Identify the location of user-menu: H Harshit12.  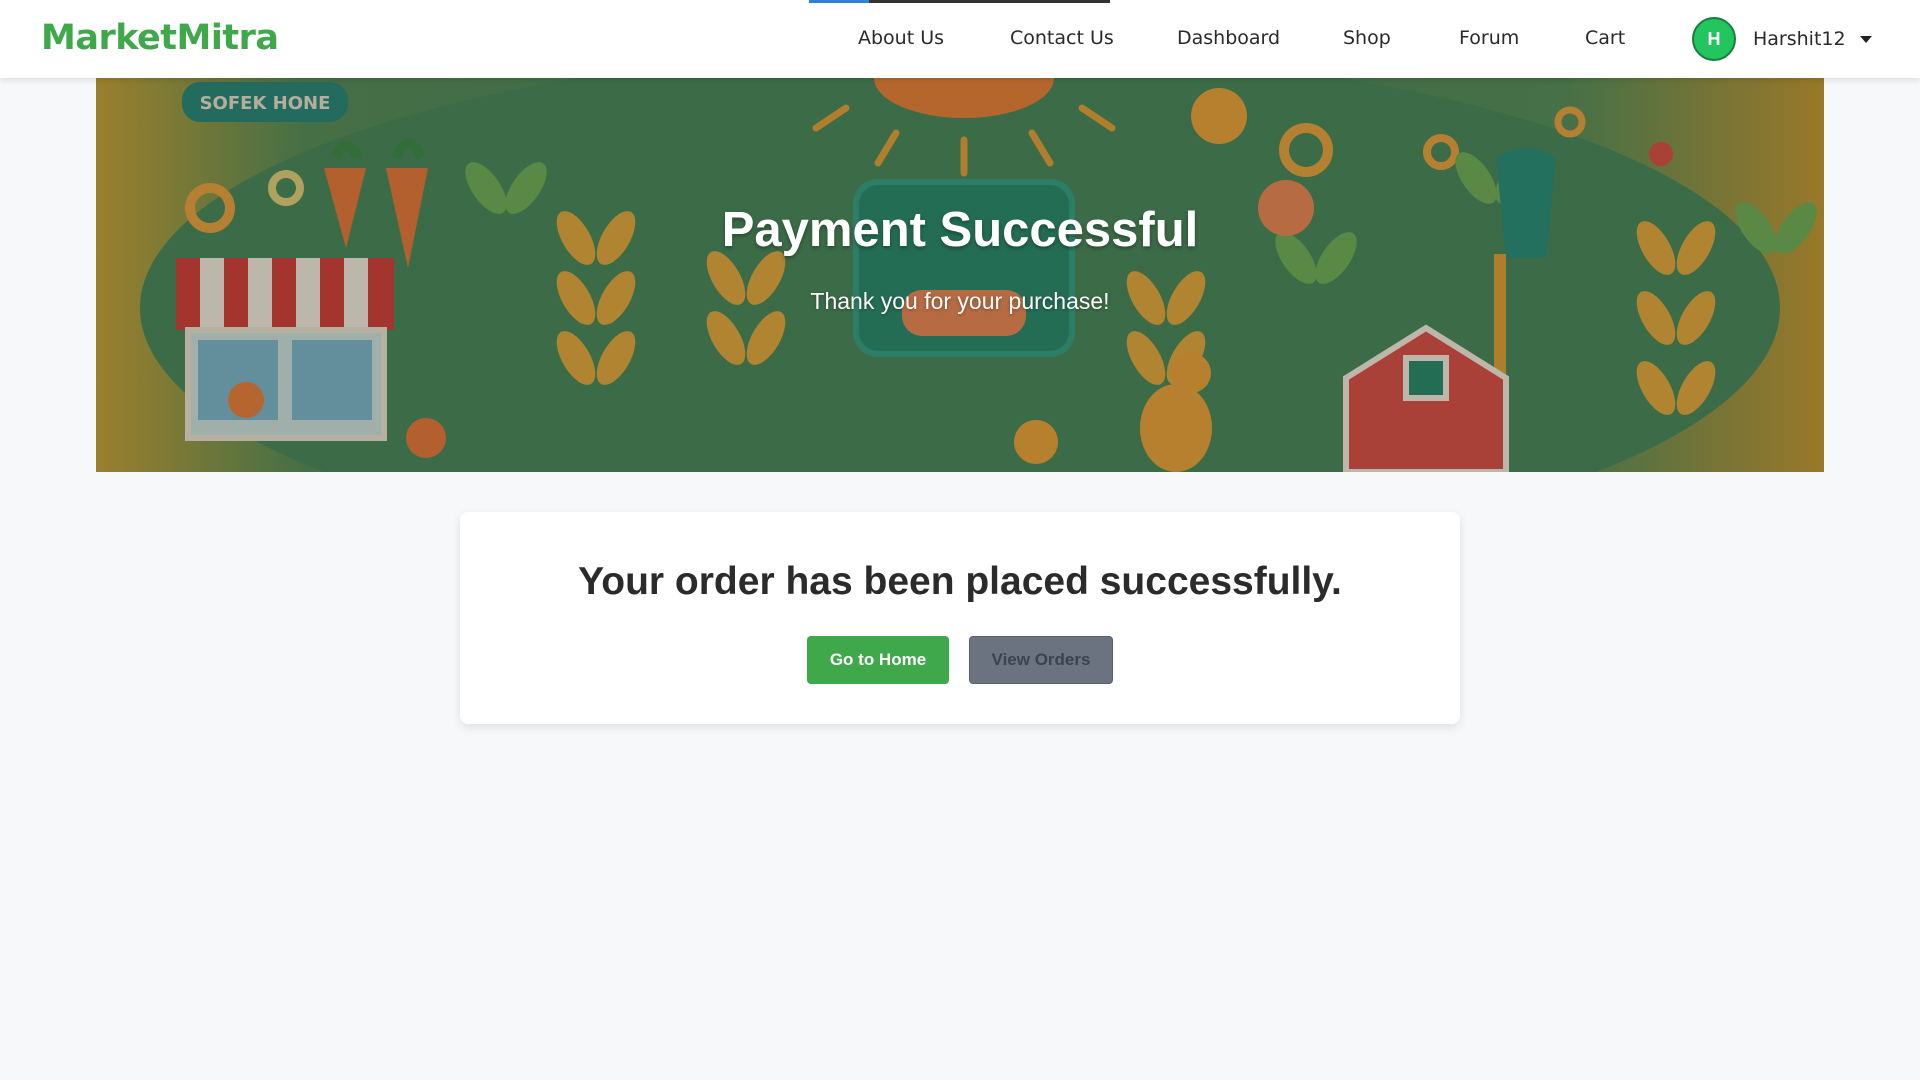
(1782, 39).